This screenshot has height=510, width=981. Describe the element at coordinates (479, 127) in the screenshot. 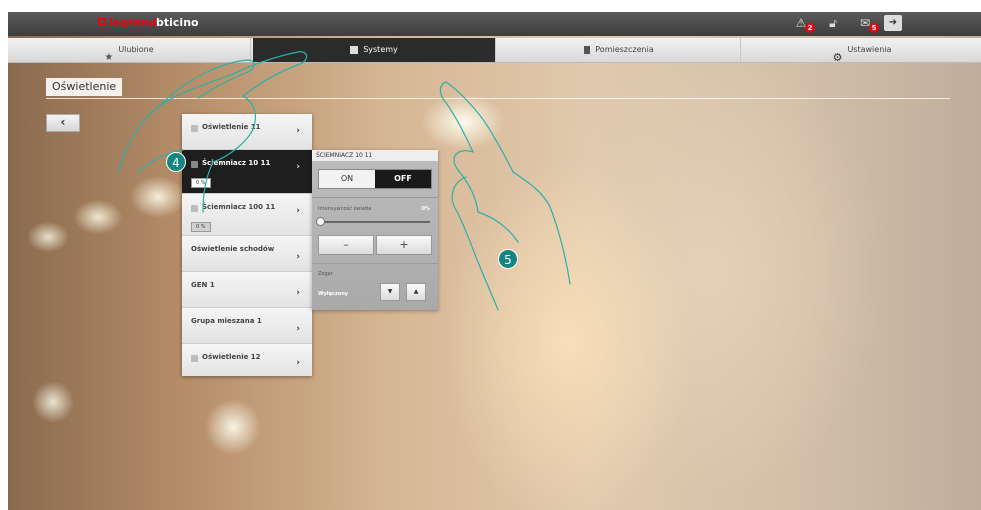

I see `hand-2-outline` at that location.